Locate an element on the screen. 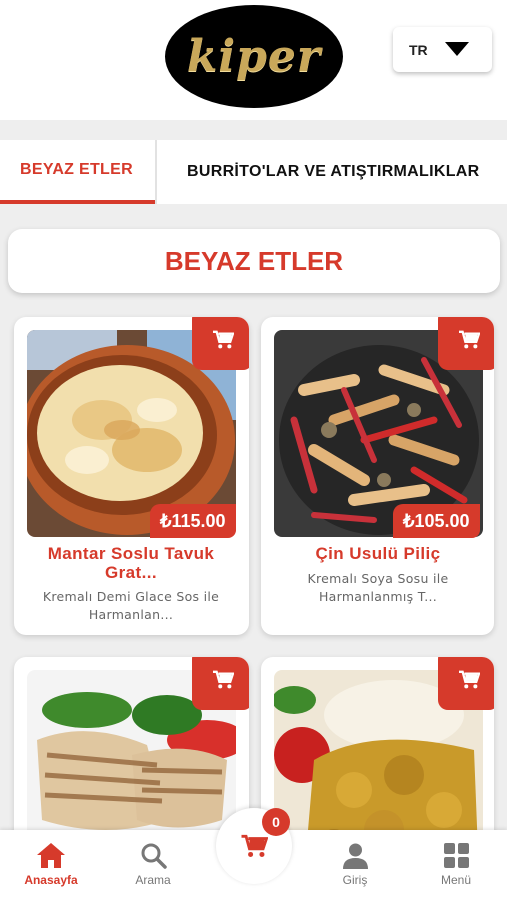 This screenshot has height=900, width=507. price-tag: ₺115.00 is located at coordinates (193, 521).